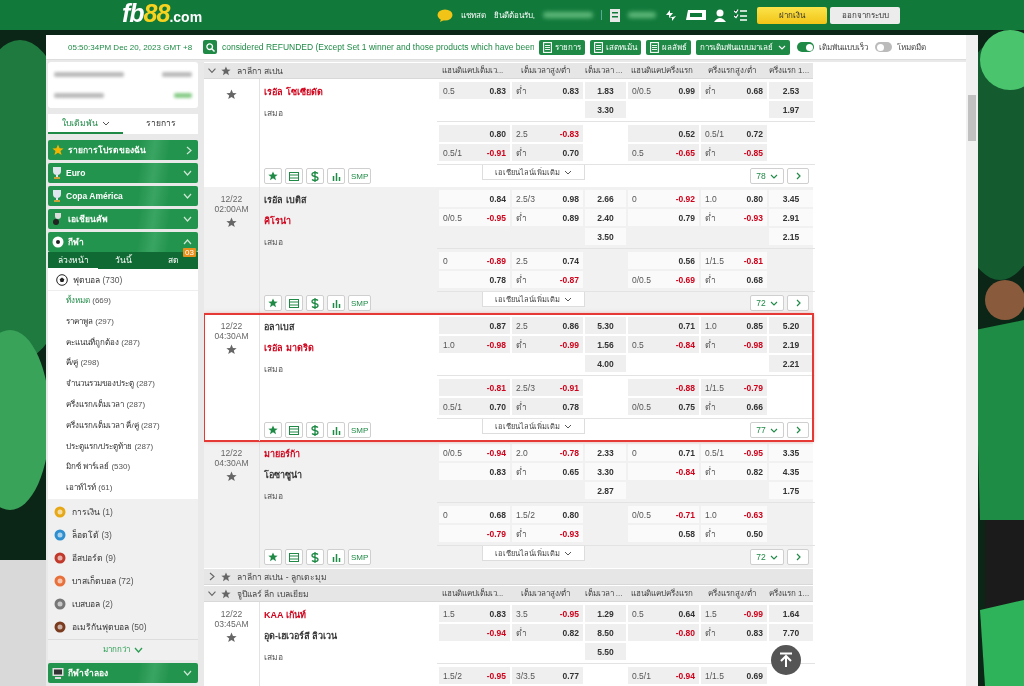 This screenshot has width=1024, height=686. What do you see at coordinates (508, 577) in the screenshot?
I see `league-header: ลาลีกา สเปน - ลูกเตะมุม` at bounding box center [508, 577].